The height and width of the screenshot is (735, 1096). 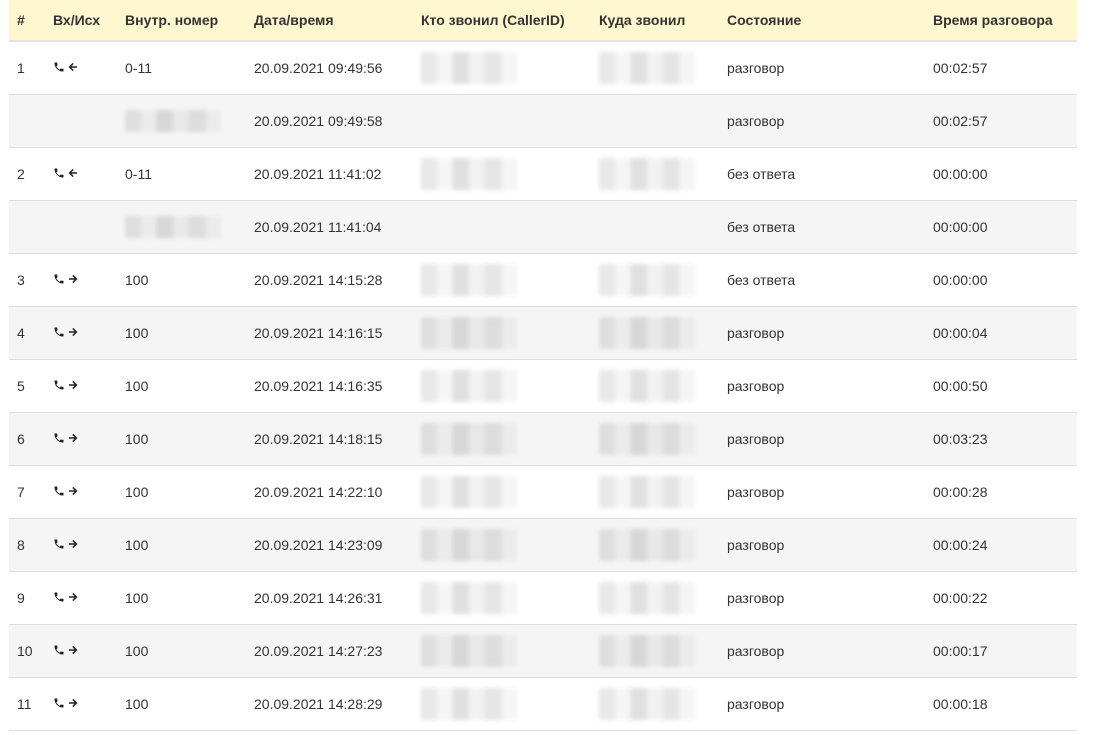 I want to click on column-header-extension: Внутр. номер, so click(x=181, y=21).